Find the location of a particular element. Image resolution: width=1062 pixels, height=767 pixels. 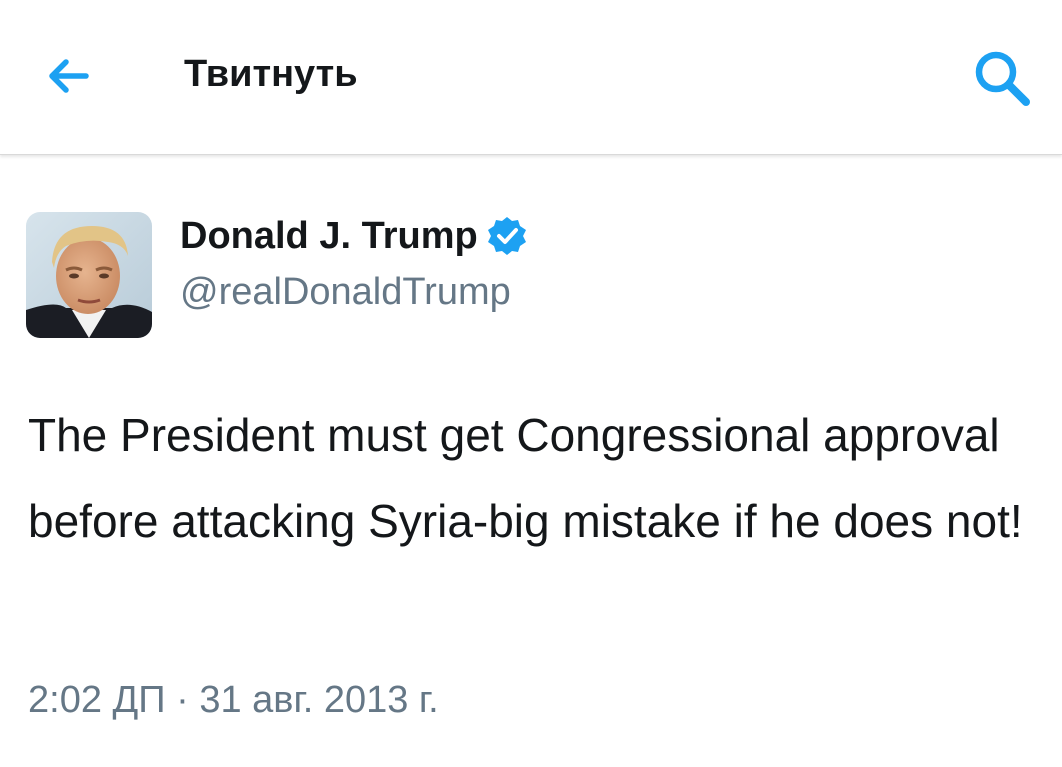

search-icon is located at coordinates (1002, 78).